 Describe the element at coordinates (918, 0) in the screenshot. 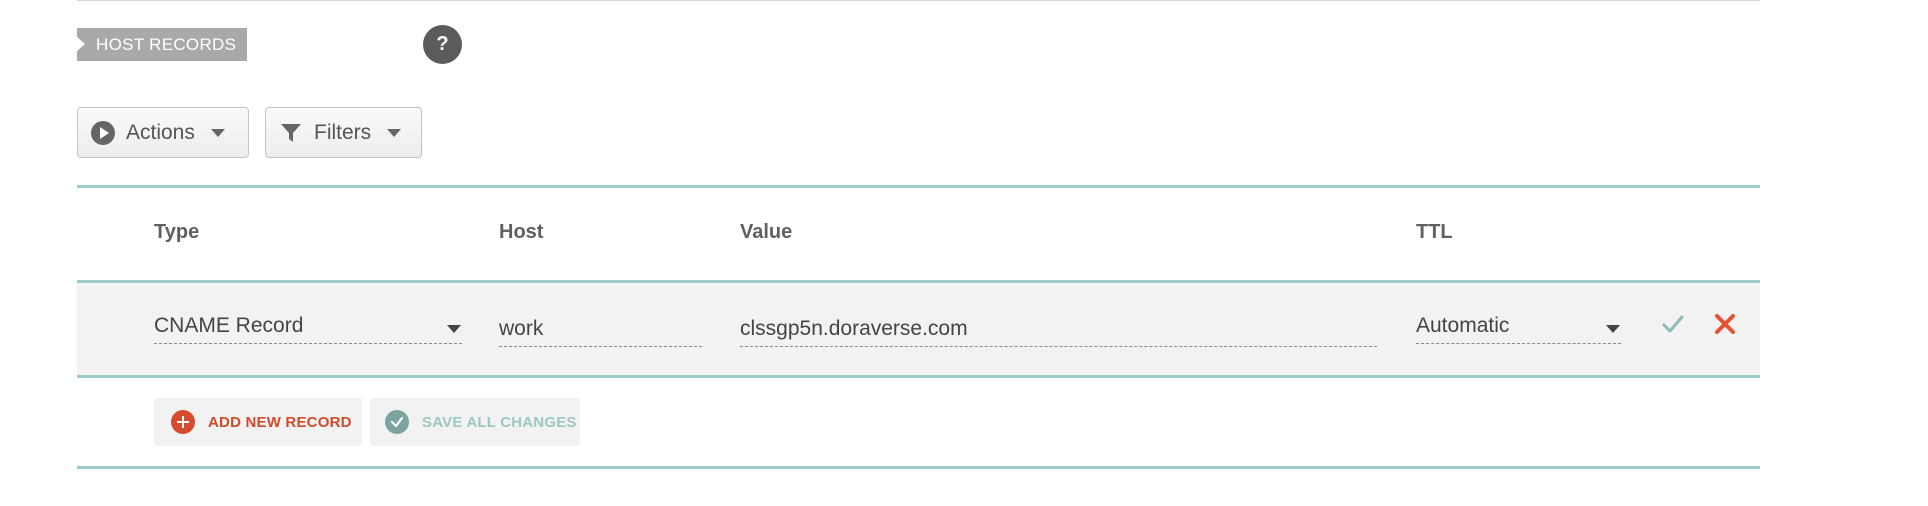

I see `top-divider` at that location.